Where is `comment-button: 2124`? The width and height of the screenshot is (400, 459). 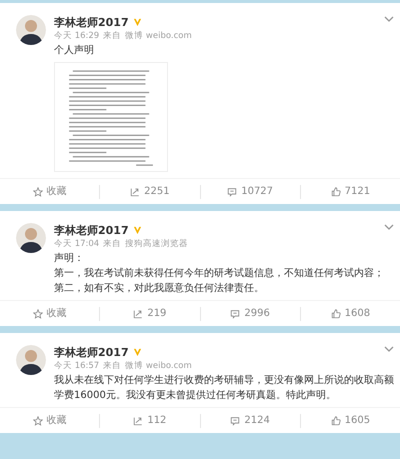 comment-button: 2124 is located at coordinates (250, 420).